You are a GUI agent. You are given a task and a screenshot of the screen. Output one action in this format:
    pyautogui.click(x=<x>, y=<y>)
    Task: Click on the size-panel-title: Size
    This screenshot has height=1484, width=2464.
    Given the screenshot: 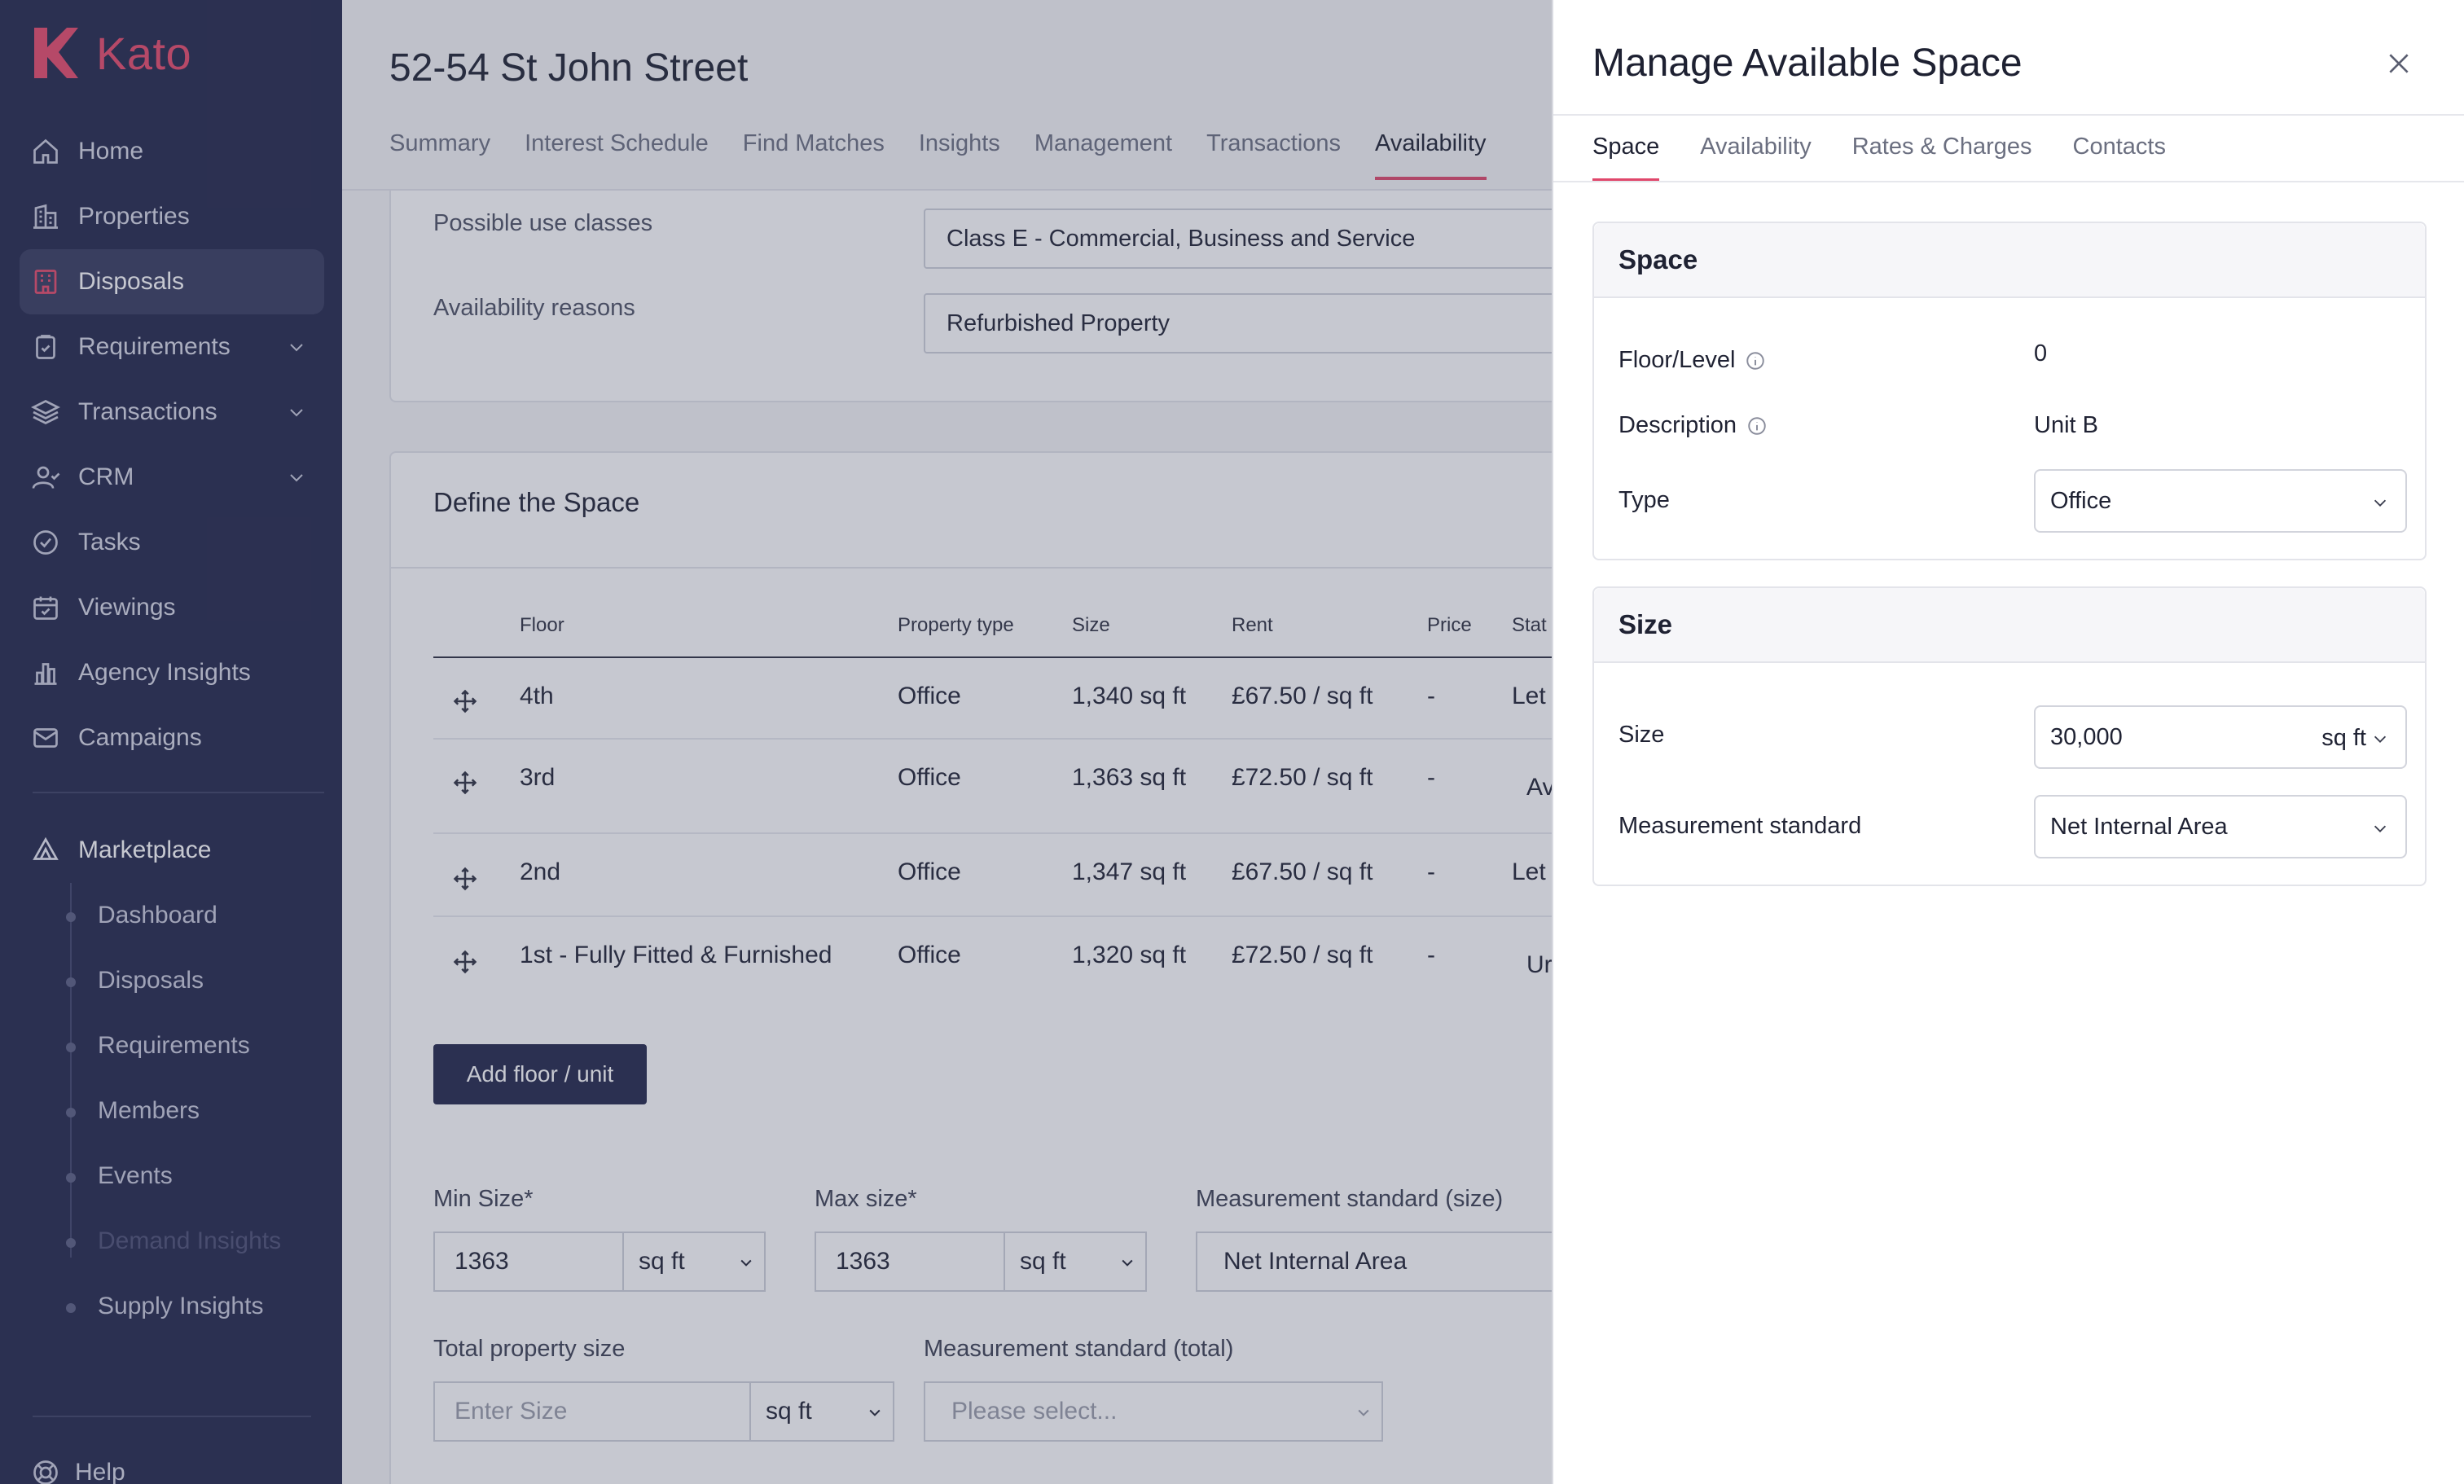 What is the action you would take?
    pyautogui.click(x=2009, y=625)
    